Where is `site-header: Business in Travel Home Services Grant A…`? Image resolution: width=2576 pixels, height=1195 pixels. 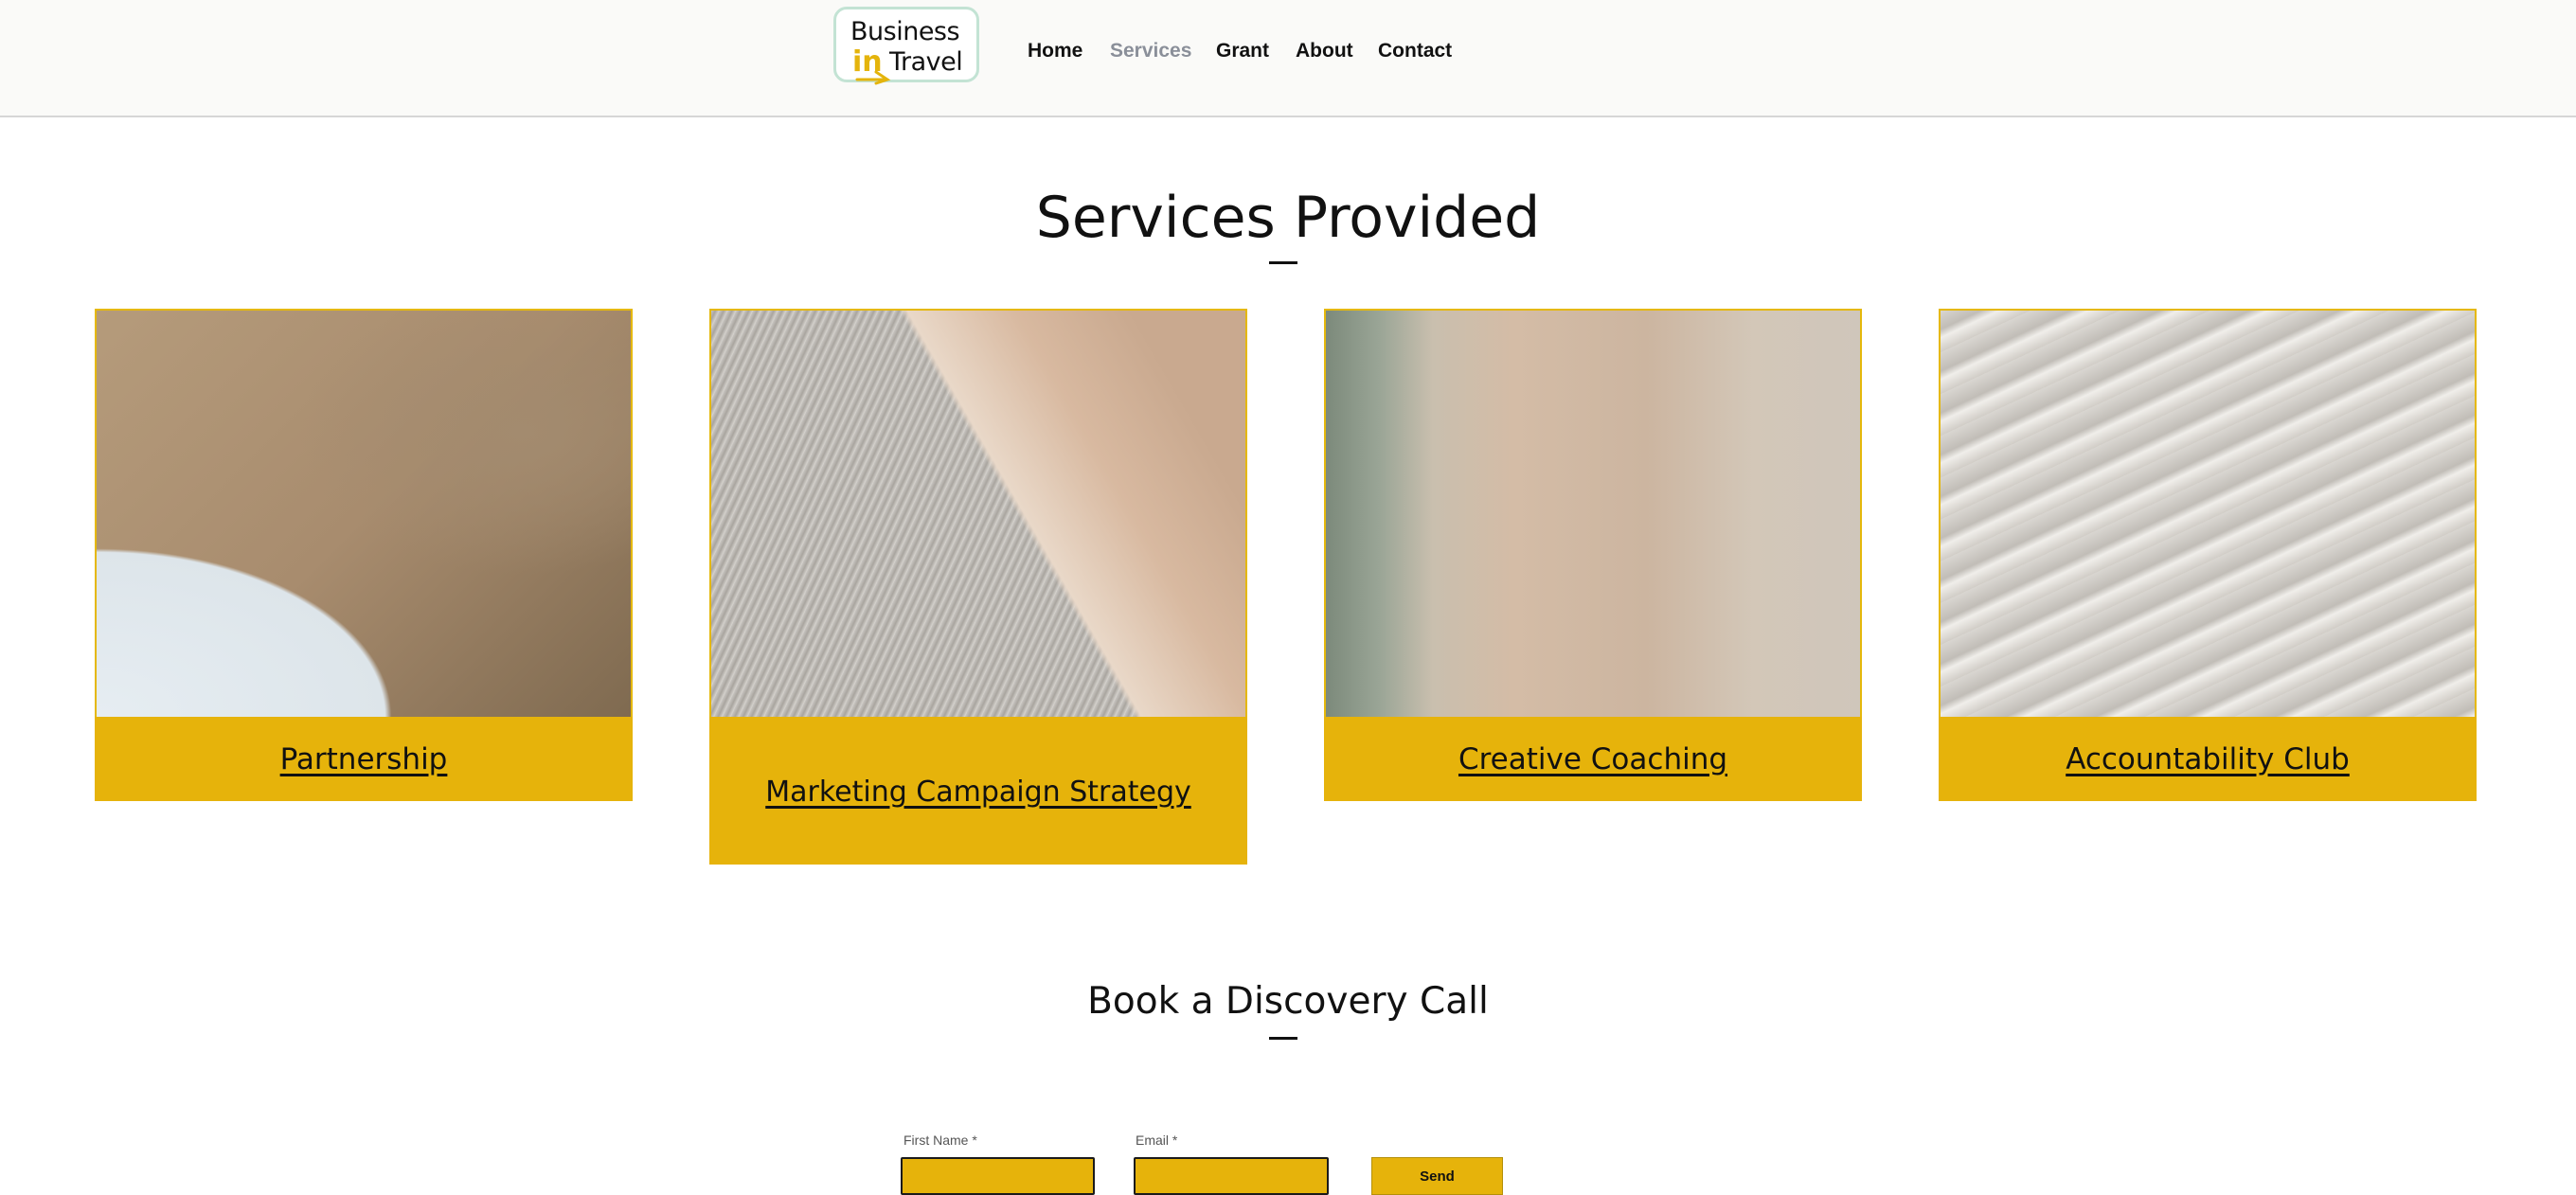 site-header: Business in Travel Home Services Grant A… is located at coordinates (1288, 58).